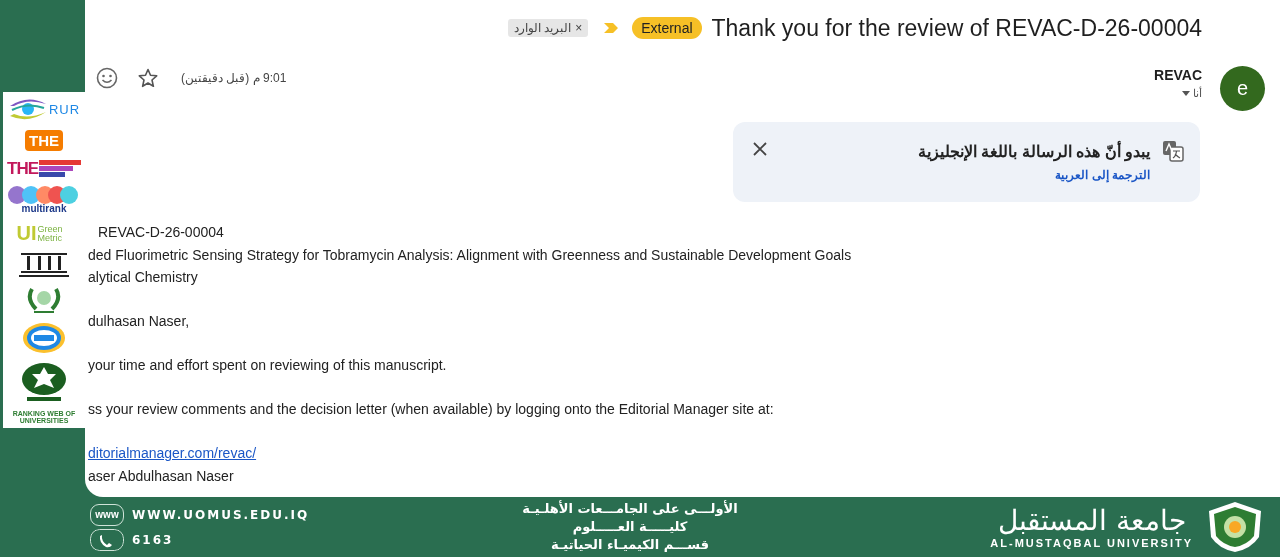 Image resolution: width=1280 pixels, height=557 pixels. Describe the element at coordinates (107, 539) in the screenshot. I see `phone-icon` at that location.